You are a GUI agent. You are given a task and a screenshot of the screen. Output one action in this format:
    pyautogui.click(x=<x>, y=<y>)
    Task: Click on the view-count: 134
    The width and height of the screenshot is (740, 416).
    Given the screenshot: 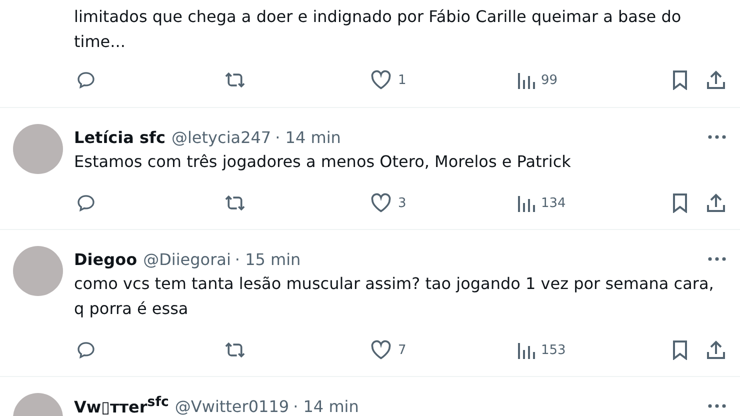 What is the action you would take?
    pyautogui.click(x=553, y=203)
    